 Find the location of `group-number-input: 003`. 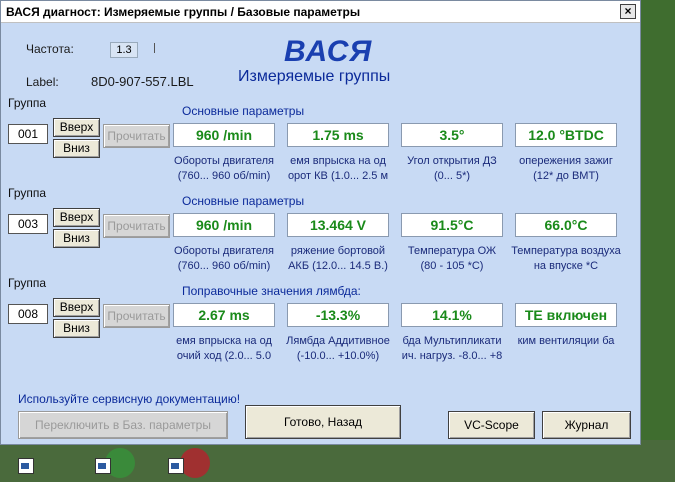

group-number-input: 003 is located at coordinates (28, 224).